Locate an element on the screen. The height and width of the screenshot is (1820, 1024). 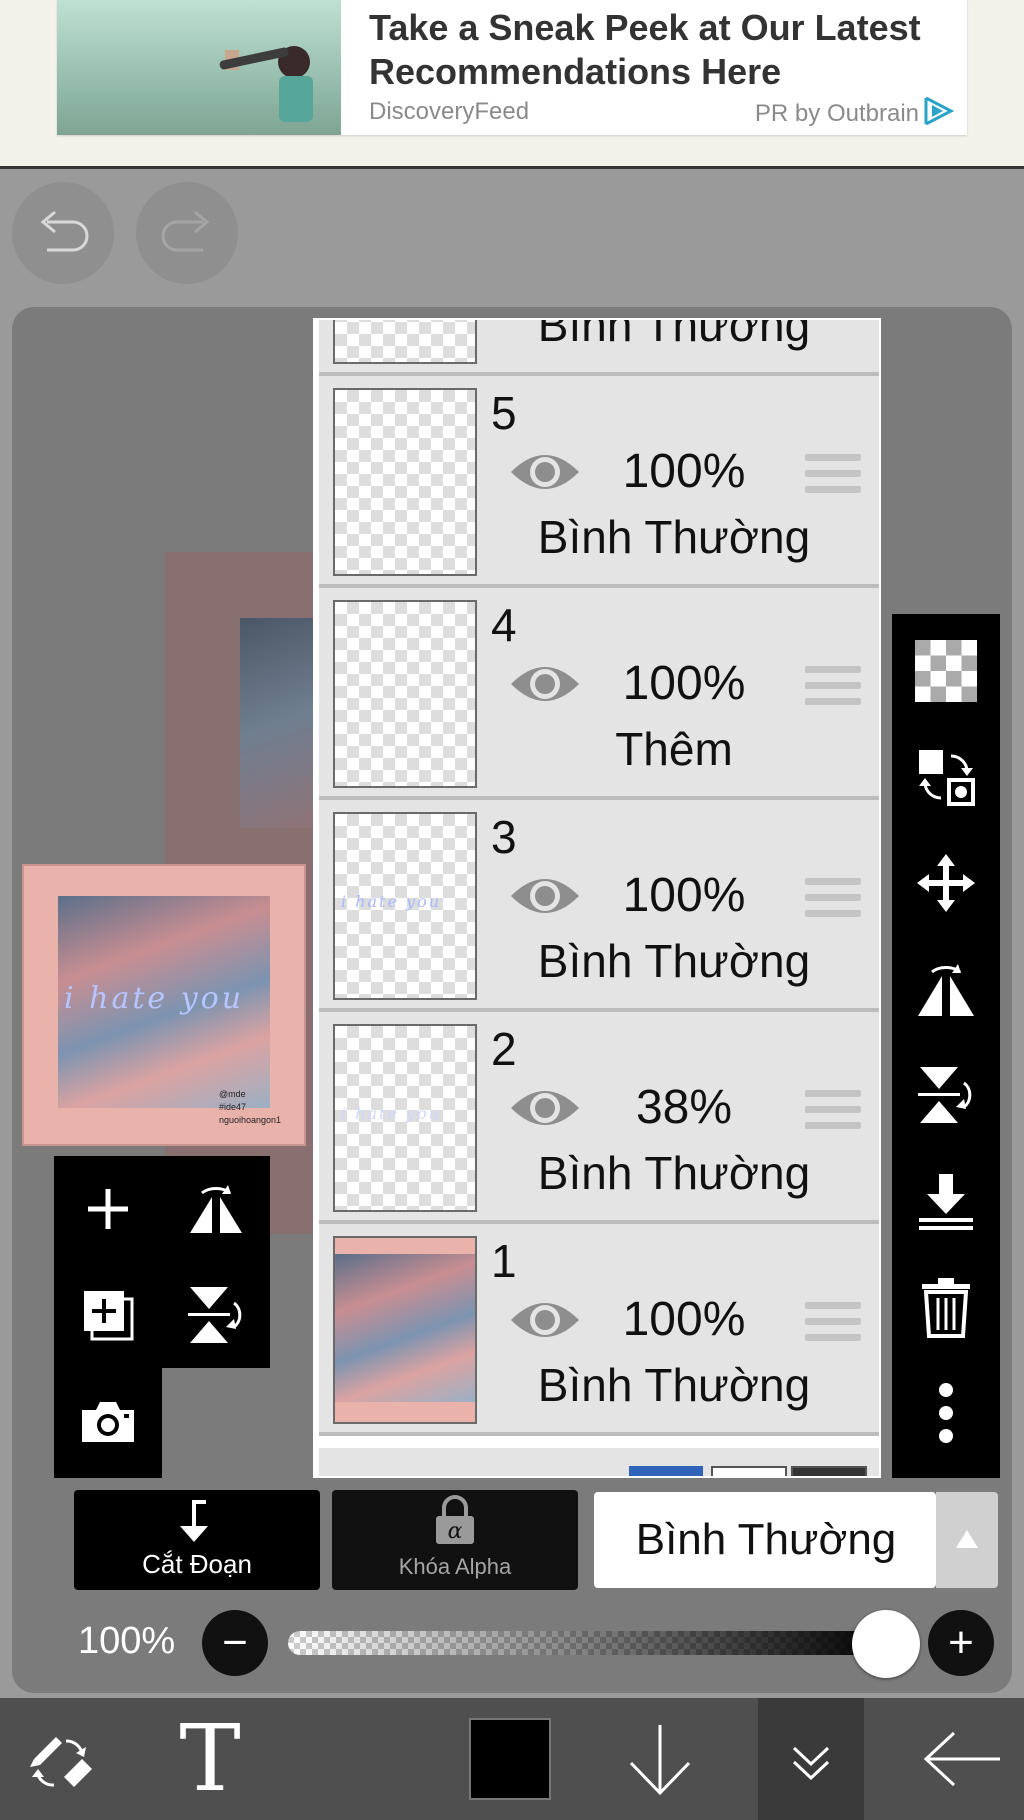
opacity-value-label: 100% is located at coordinates (127, 1641).